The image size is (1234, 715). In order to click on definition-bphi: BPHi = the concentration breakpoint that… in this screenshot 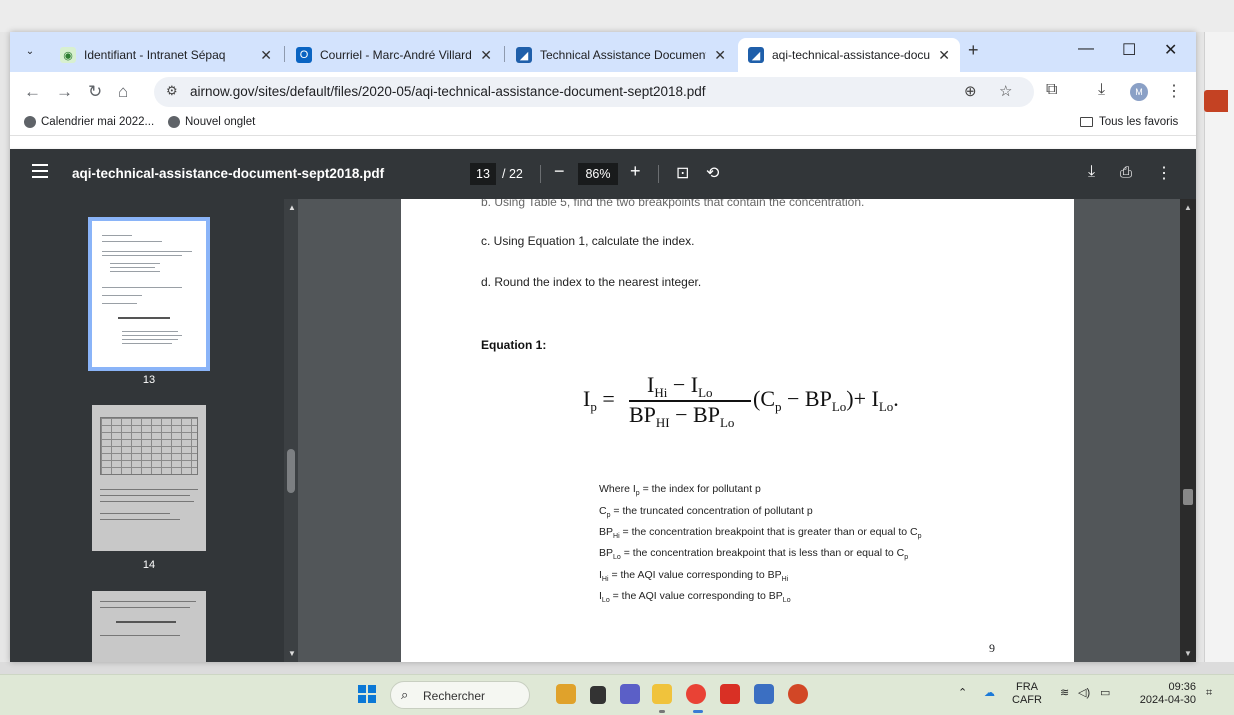, I will do `click(760, 533)`.